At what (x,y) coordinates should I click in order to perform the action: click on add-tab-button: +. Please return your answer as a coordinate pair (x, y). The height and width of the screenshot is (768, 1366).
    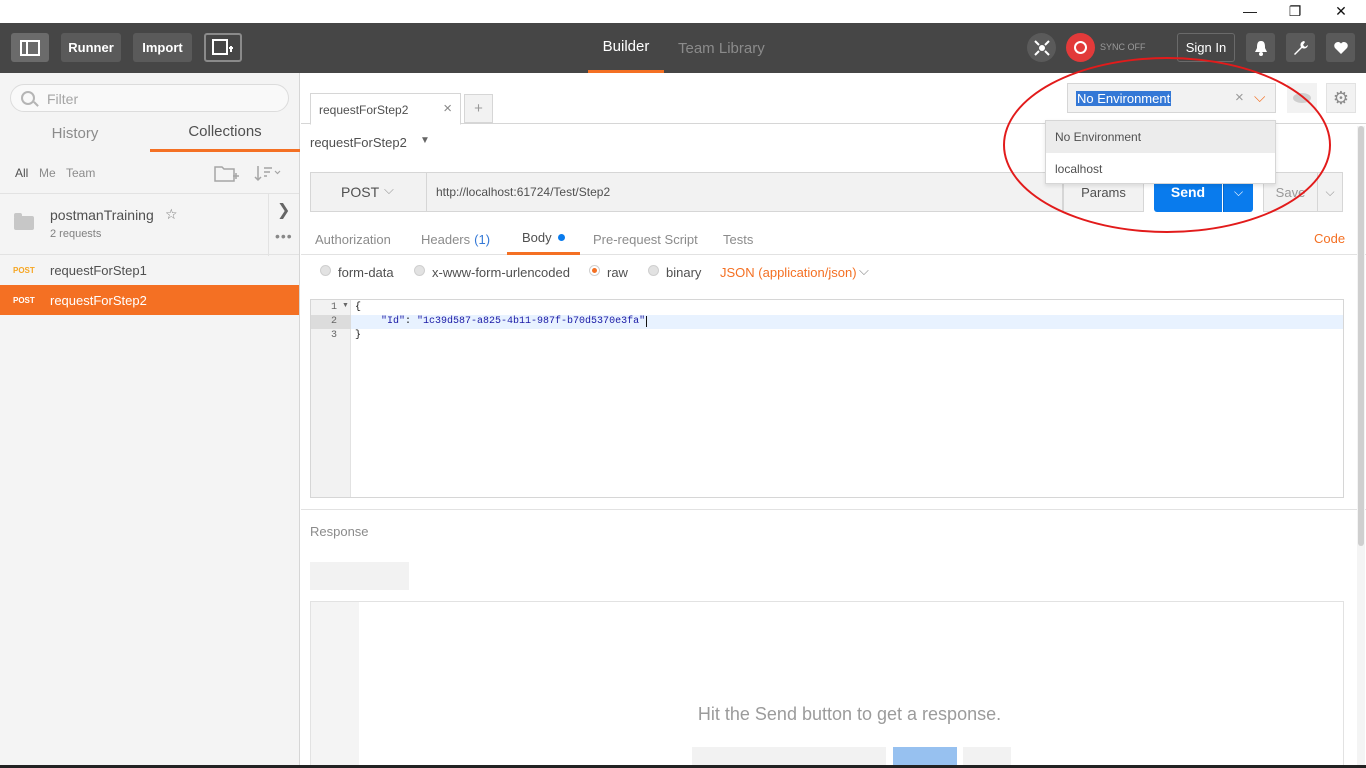
    Looking at the image, I should click on (478, 108).